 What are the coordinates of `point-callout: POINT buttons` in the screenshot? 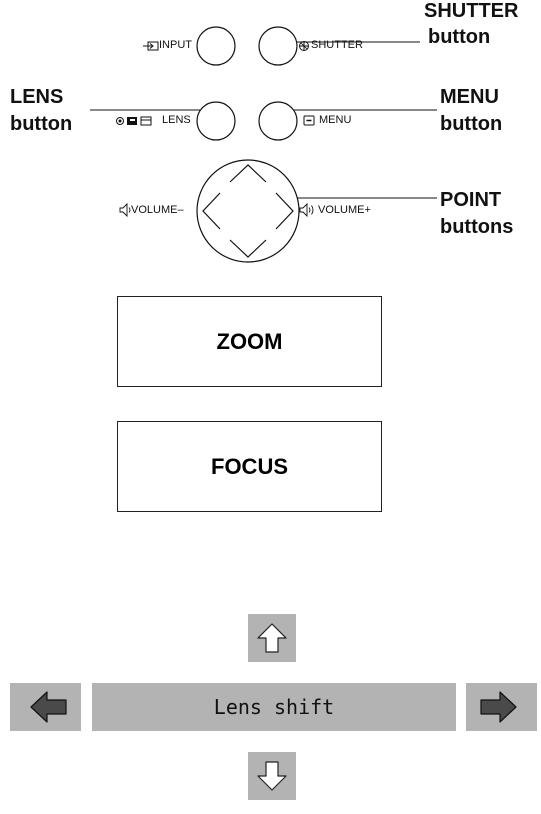 It's located at (476, 213).